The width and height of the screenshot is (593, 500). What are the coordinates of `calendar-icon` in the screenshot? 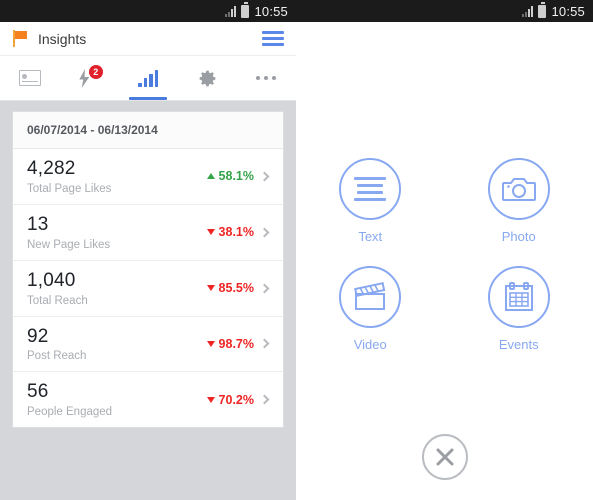 It's located at (518, 296).